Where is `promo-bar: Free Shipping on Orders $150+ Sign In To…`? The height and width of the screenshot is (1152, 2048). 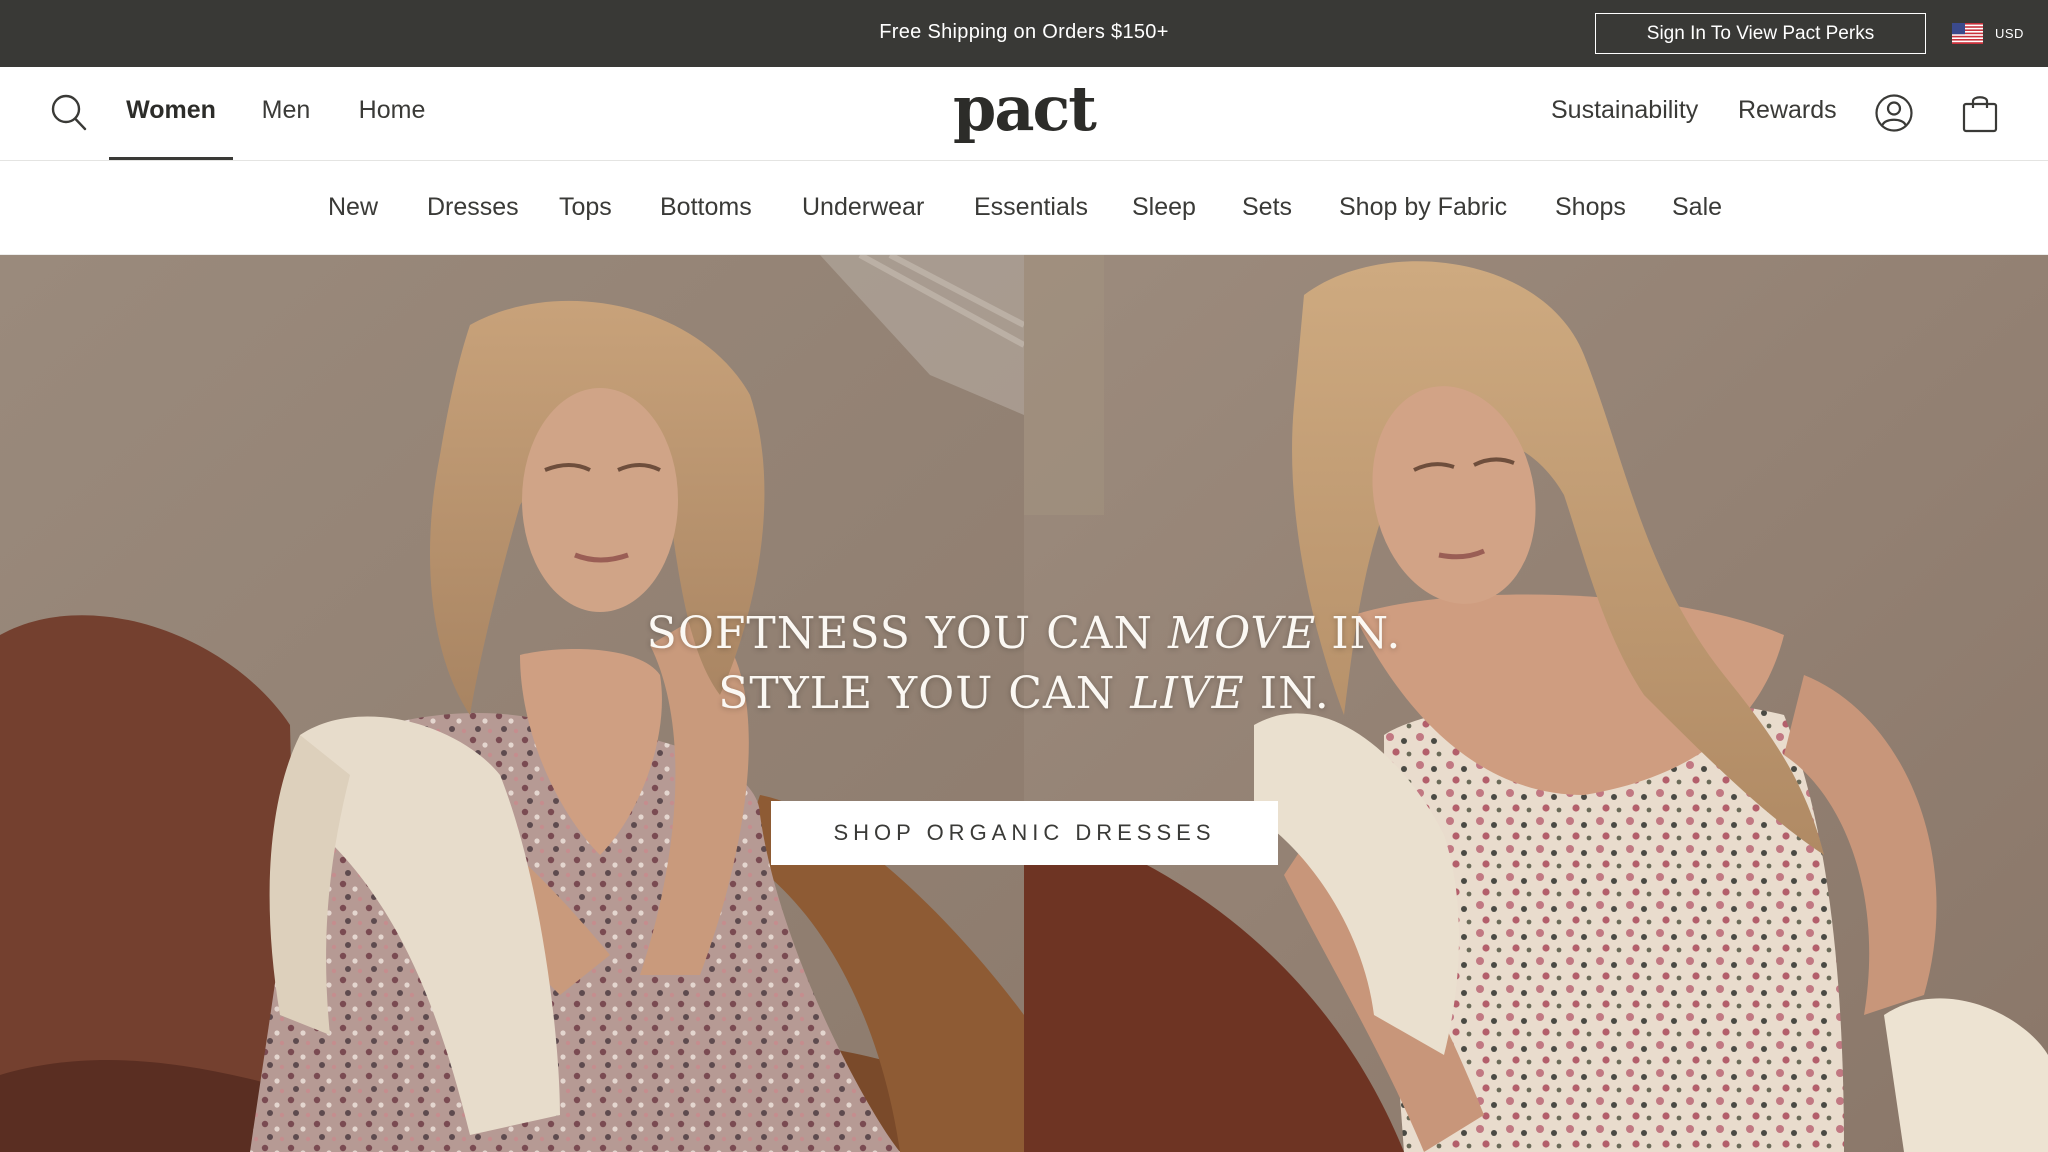
promo-bar: Free Shipping on Orders $150+ Sign In To… is located at coordinates (1024, 33).